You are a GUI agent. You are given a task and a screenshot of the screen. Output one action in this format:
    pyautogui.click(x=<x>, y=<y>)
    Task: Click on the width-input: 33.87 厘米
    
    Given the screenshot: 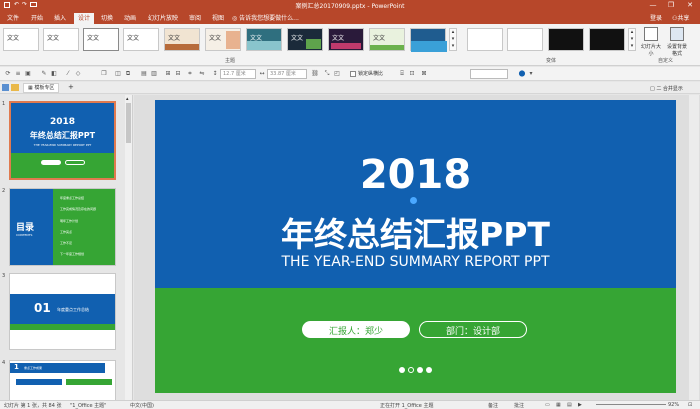 What is the action you would take?
    pyautogui.click(x=287, y=74)
    